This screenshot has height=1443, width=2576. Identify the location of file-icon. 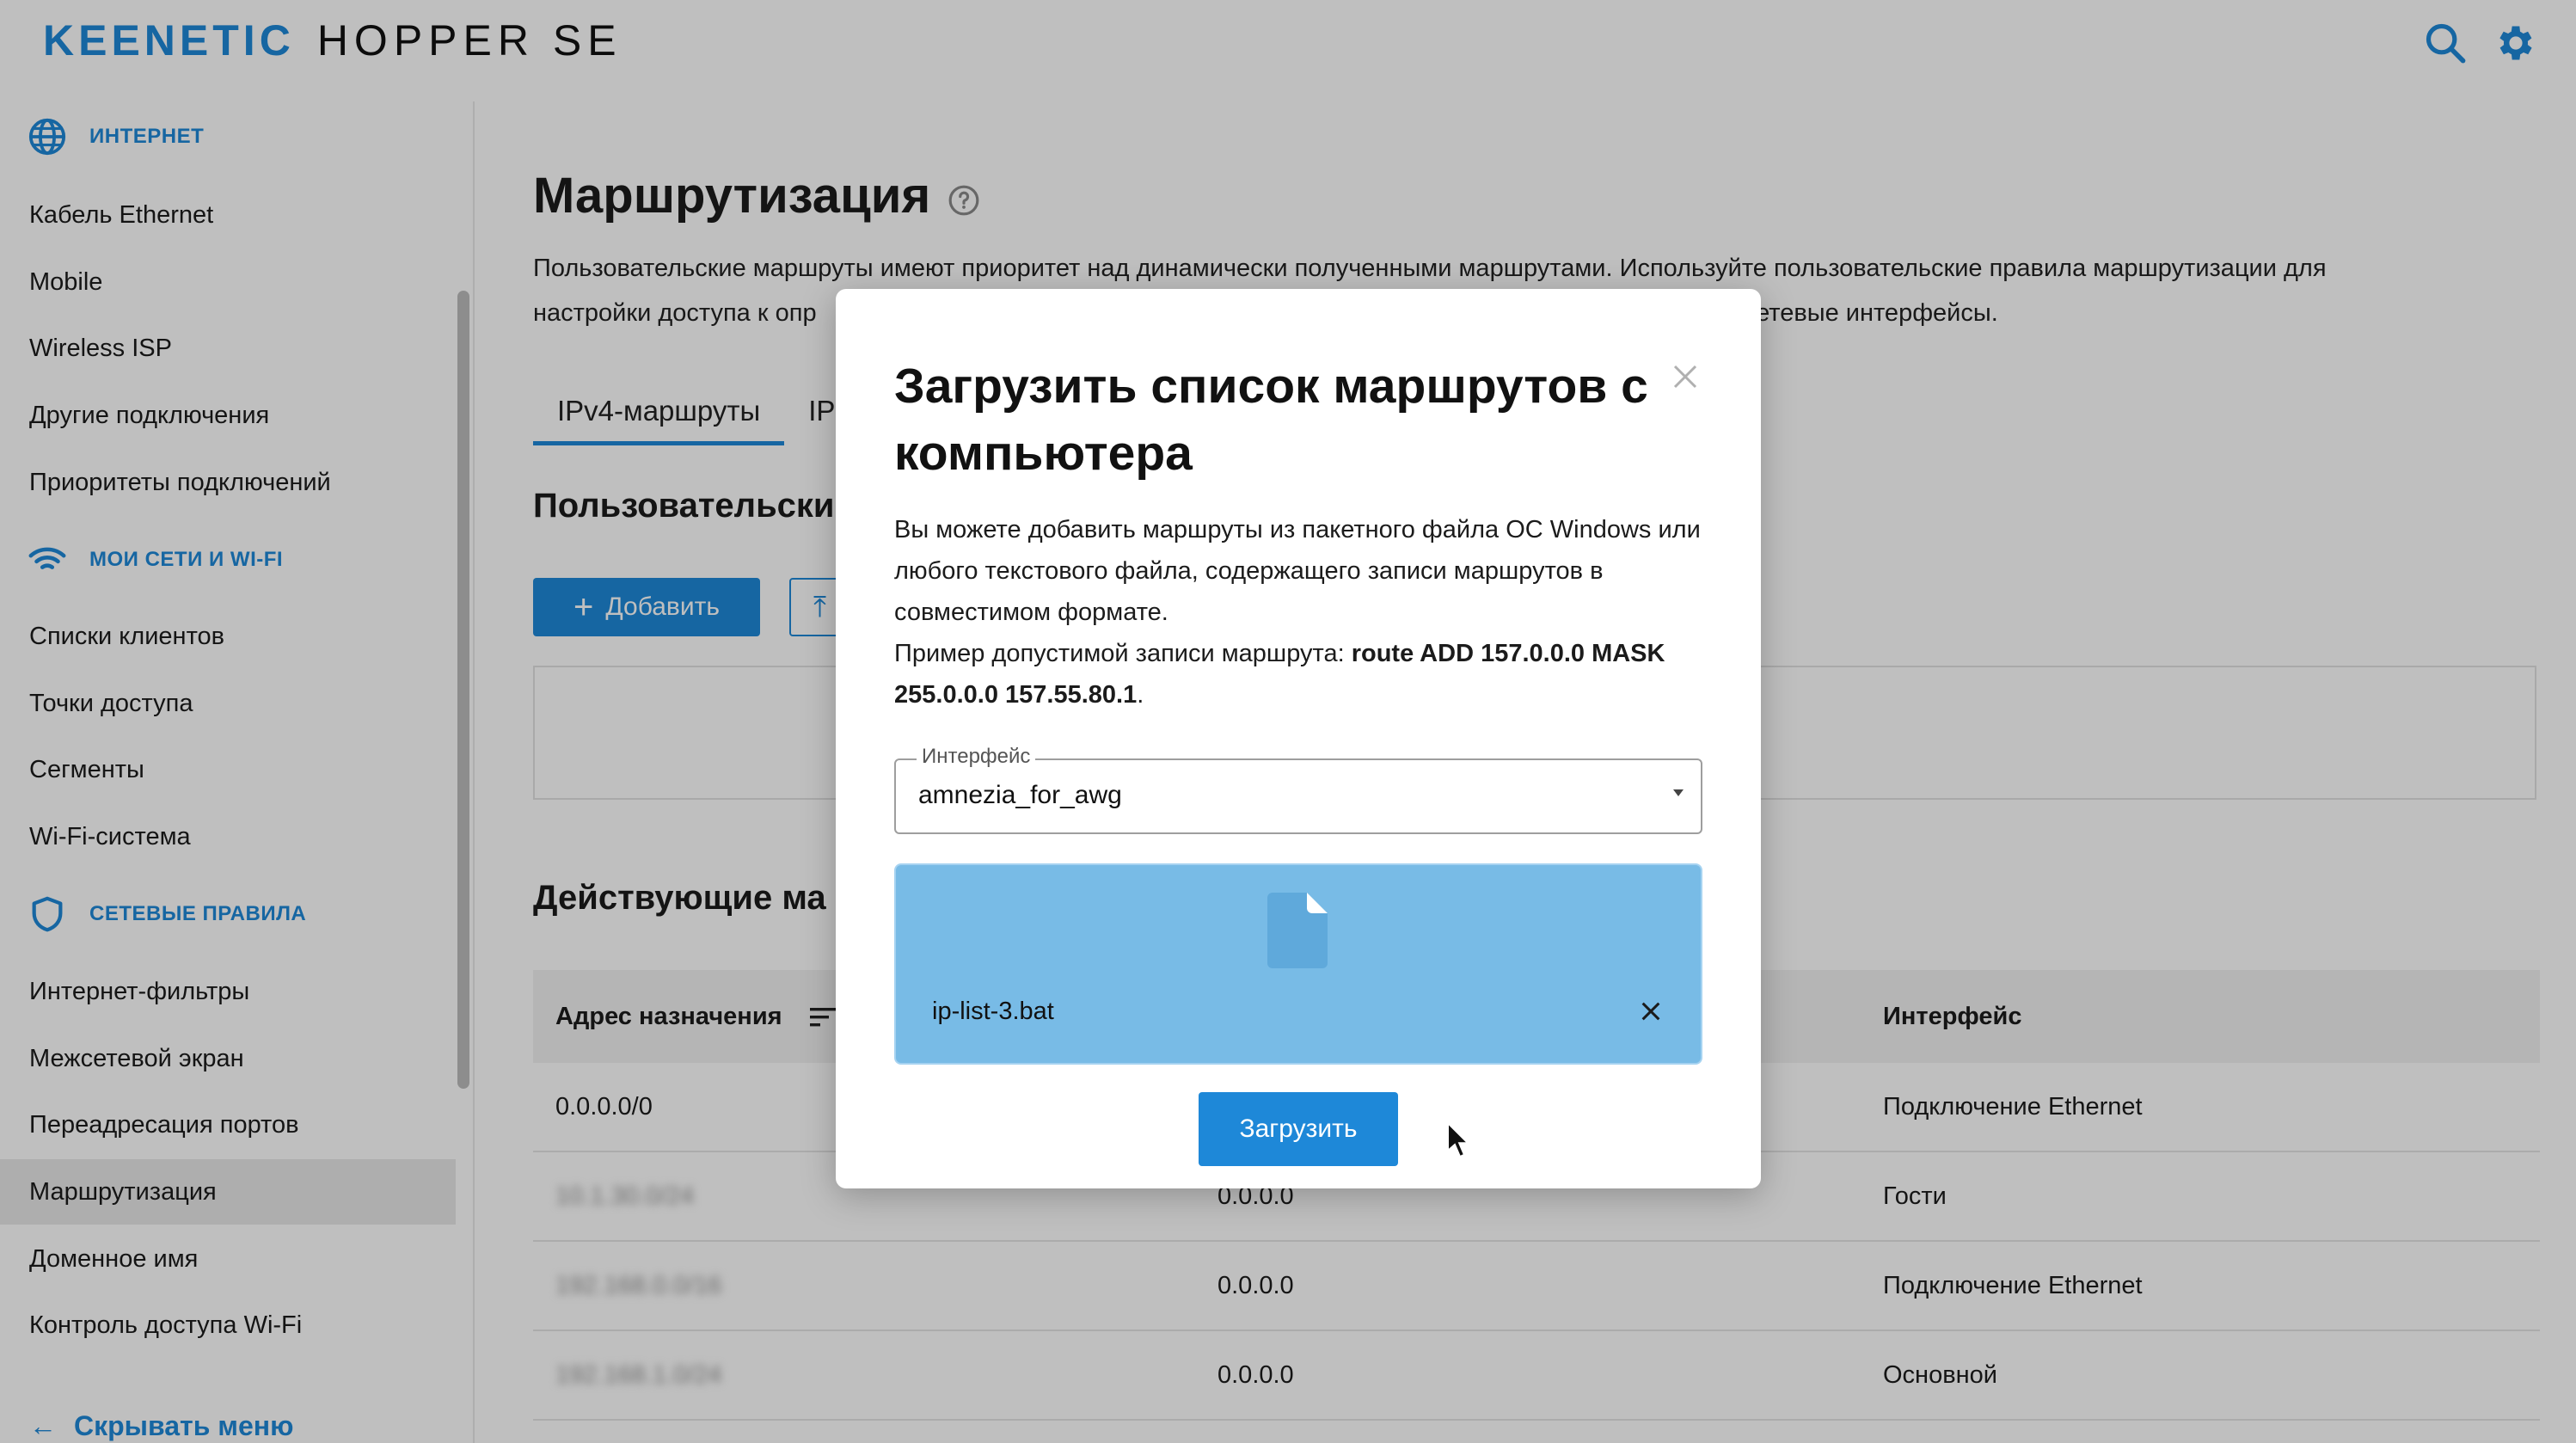
(1297, 930).